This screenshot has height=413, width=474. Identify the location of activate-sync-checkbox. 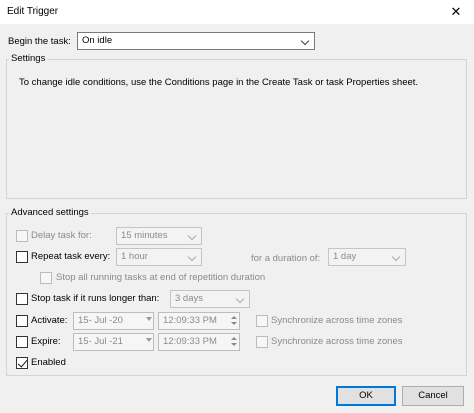
(262, 321).